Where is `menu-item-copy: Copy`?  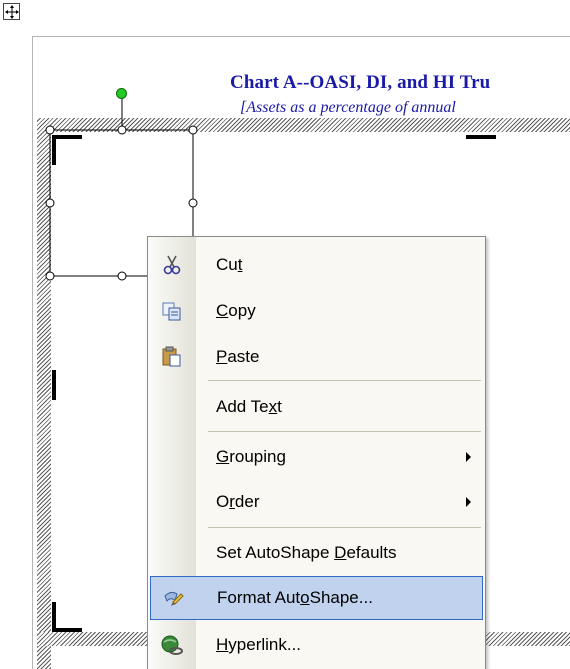 menu-item-copy: Copy is located at coordinates (316, 311).